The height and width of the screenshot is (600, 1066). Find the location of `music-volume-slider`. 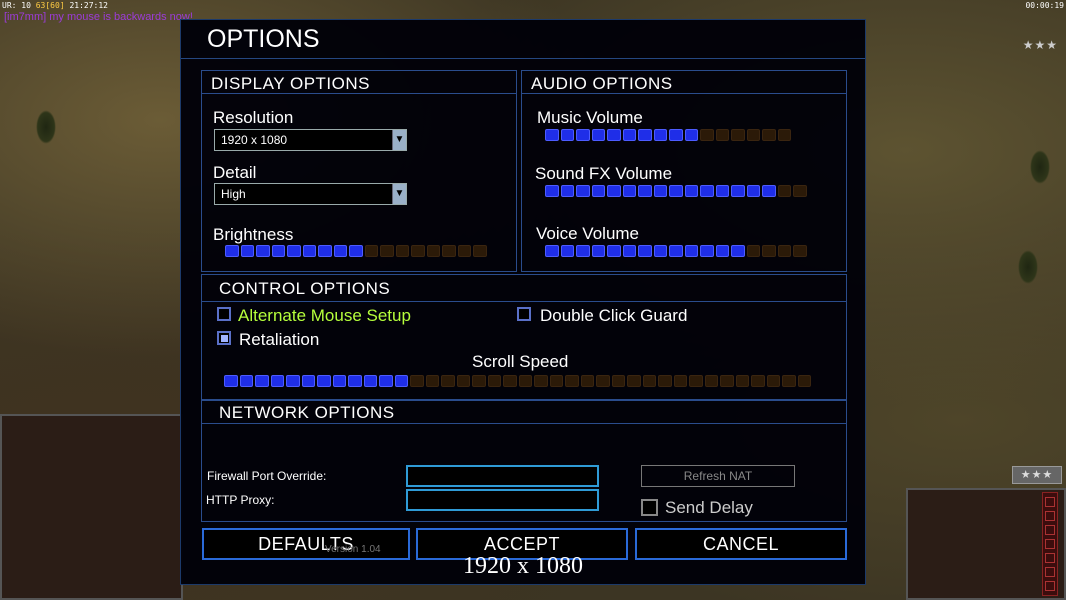

music-volume-slider is located at coordinates (668, 135).